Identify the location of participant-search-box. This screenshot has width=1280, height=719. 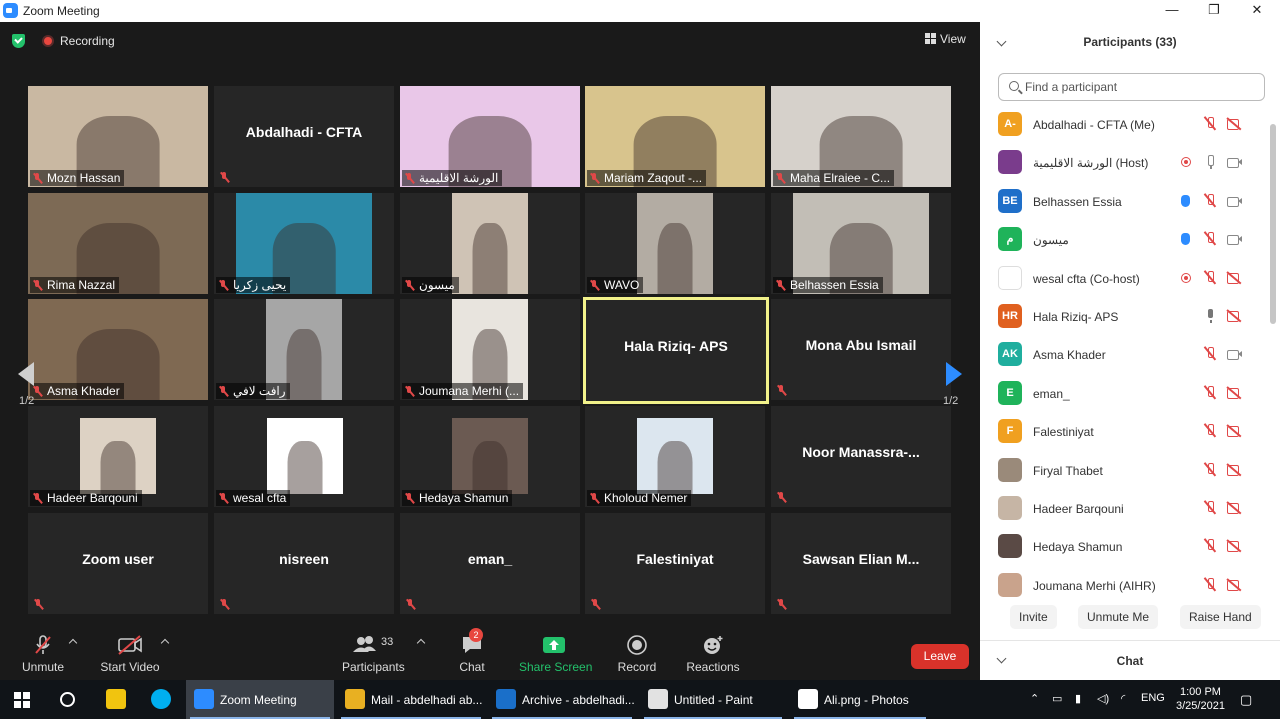
(1131, 87).